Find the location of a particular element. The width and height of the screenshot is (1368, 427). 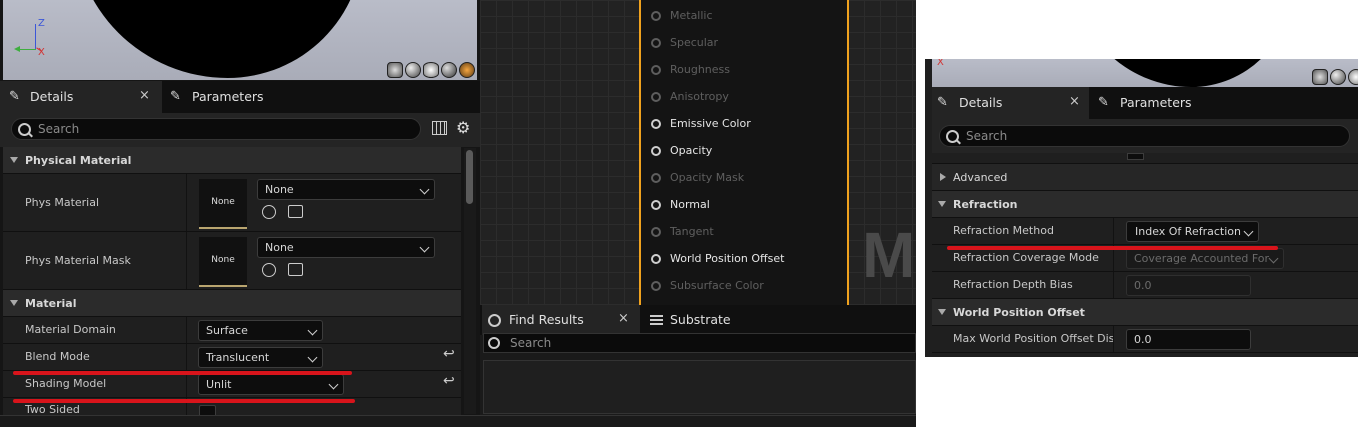

phys-material-dropdown: None is located at coordinates (346, 189).